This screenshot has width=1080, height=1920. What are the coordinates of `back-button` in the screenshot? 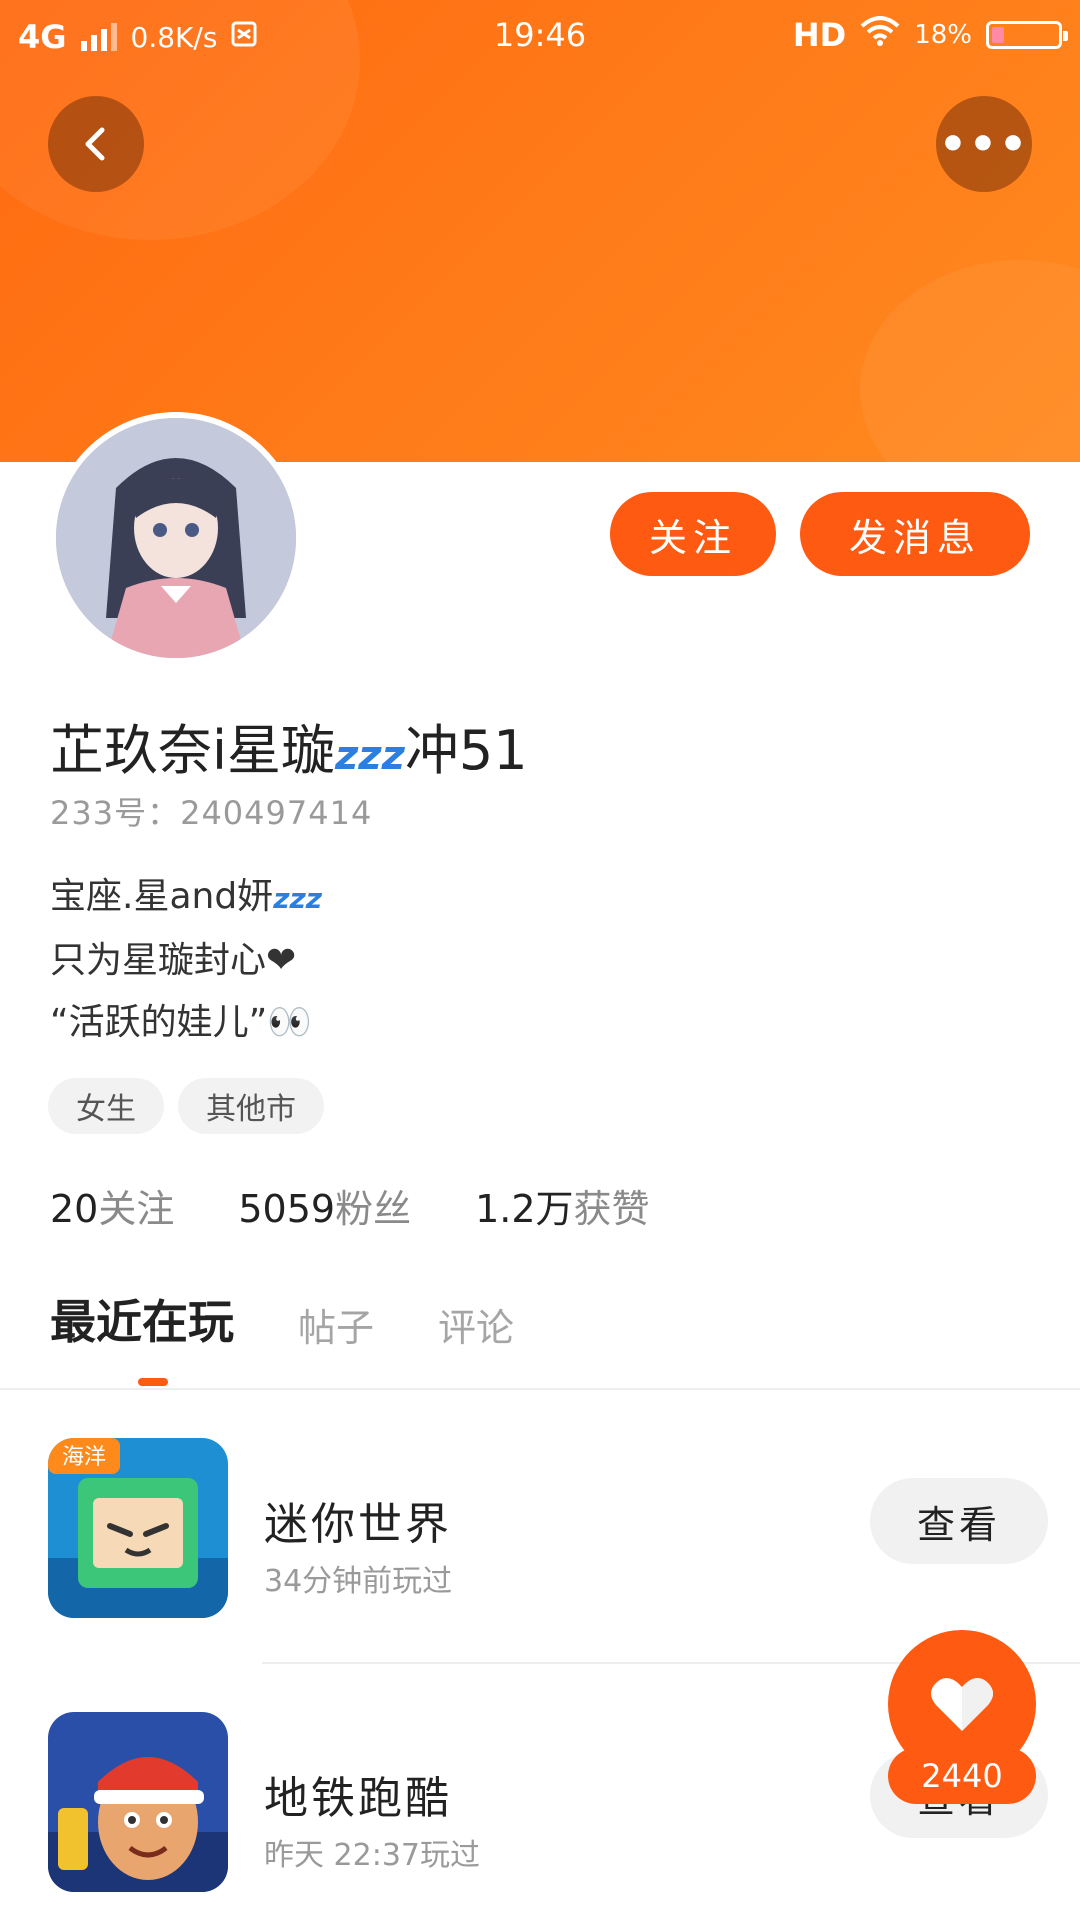 It's located at (96, 144).